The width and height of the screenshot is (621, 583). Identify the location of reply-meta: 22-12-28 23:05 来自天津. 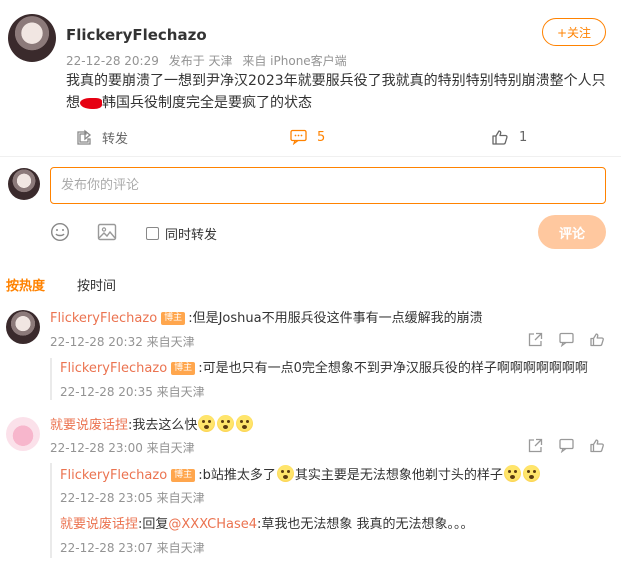
(132, 498).